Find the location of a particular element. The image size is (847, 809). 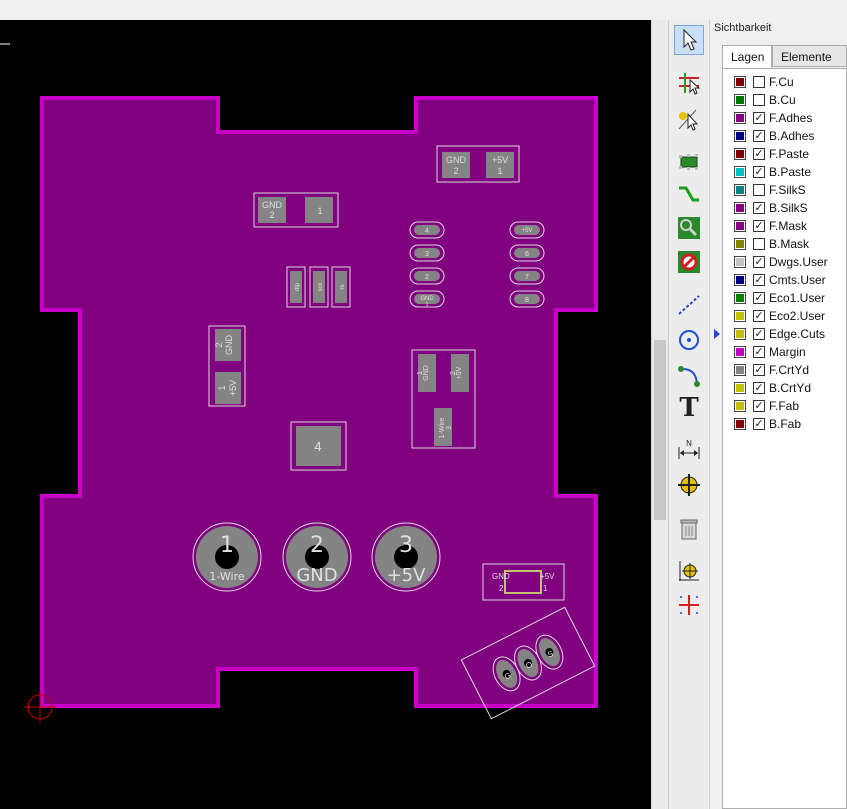

layer-name: Cmts.User is located at coordinates (797, 280).